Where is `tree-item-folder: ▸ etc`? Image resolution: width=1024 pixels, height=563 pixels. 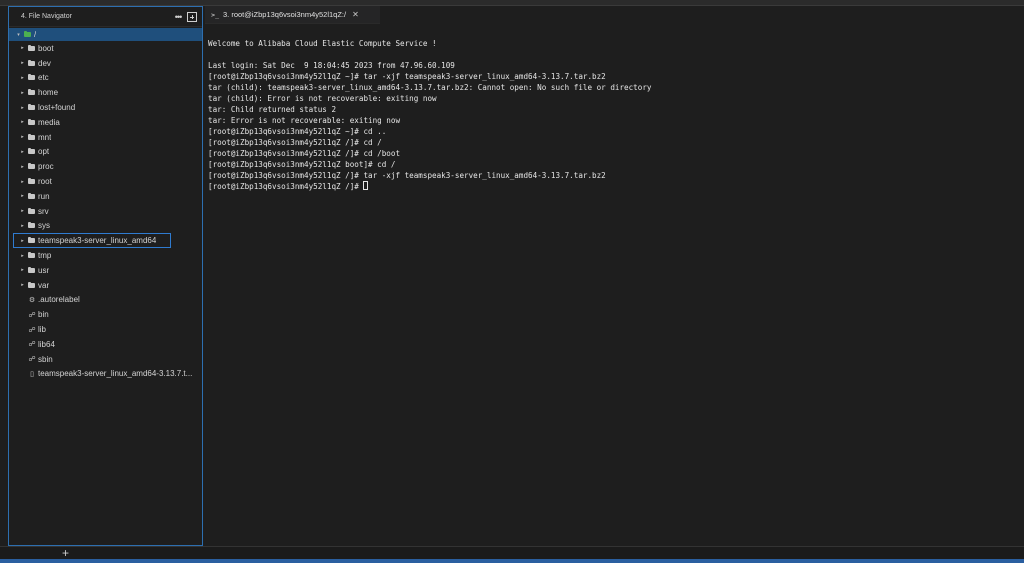 tree-item-folder: ▸ etc is located at coordinates (105, 78).